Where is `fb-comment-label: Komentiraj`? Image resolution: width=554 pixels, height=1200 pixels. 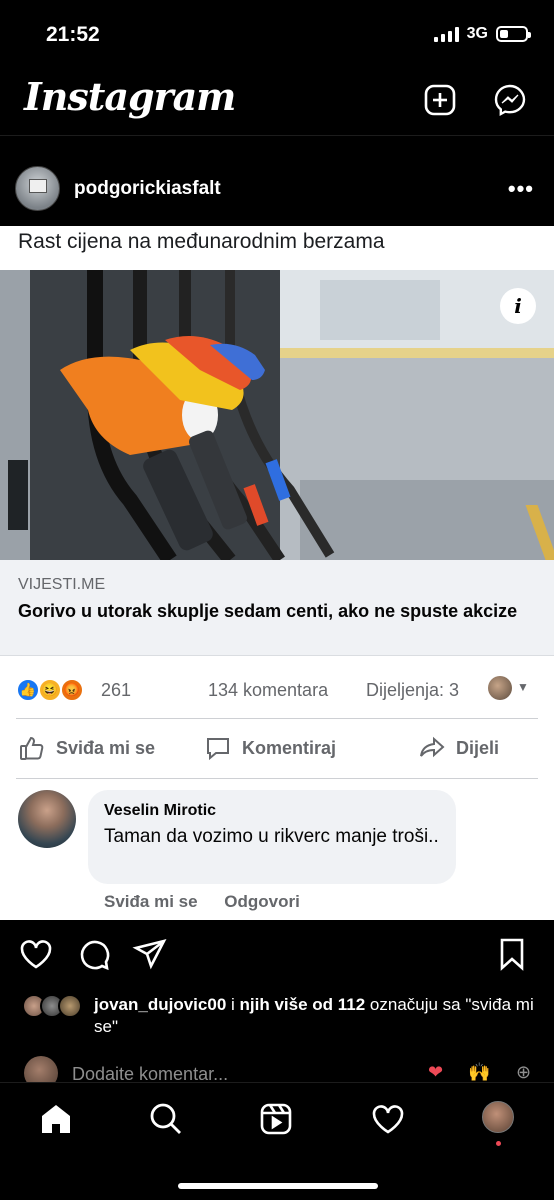 fb-comment-label: Komentiraj is located at coordinates (289, 747).